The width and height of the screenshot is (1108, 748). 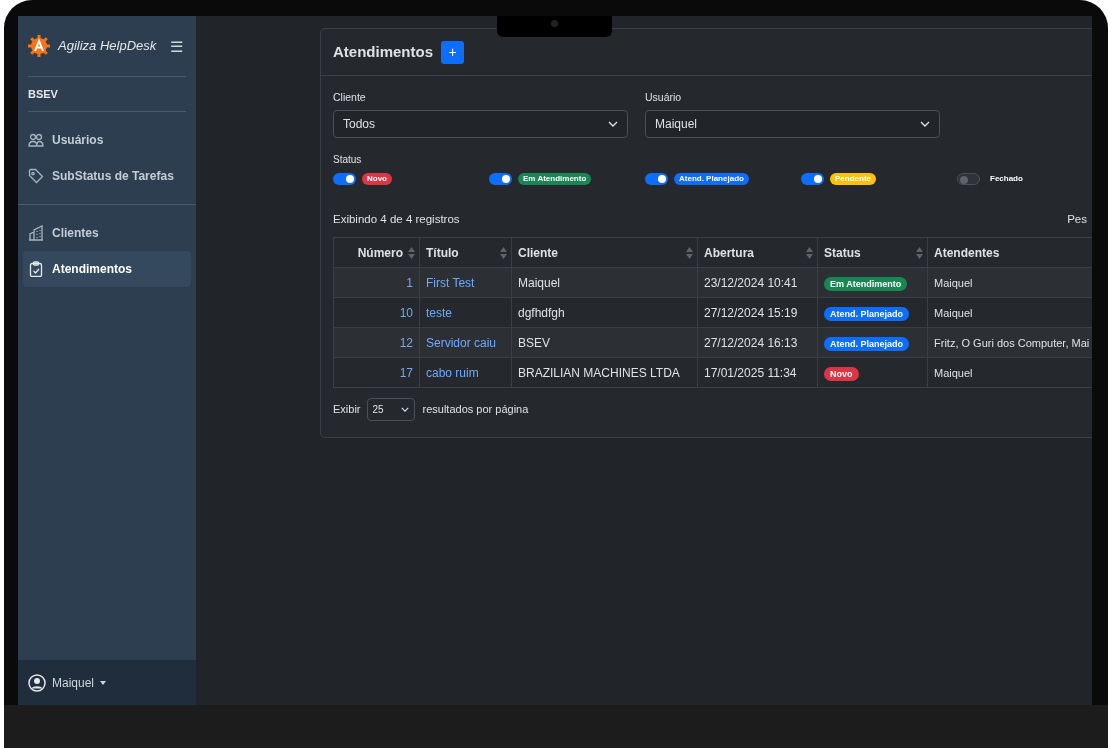 I want to click on page-title: Atendimentos, so click(x=383, y=51).